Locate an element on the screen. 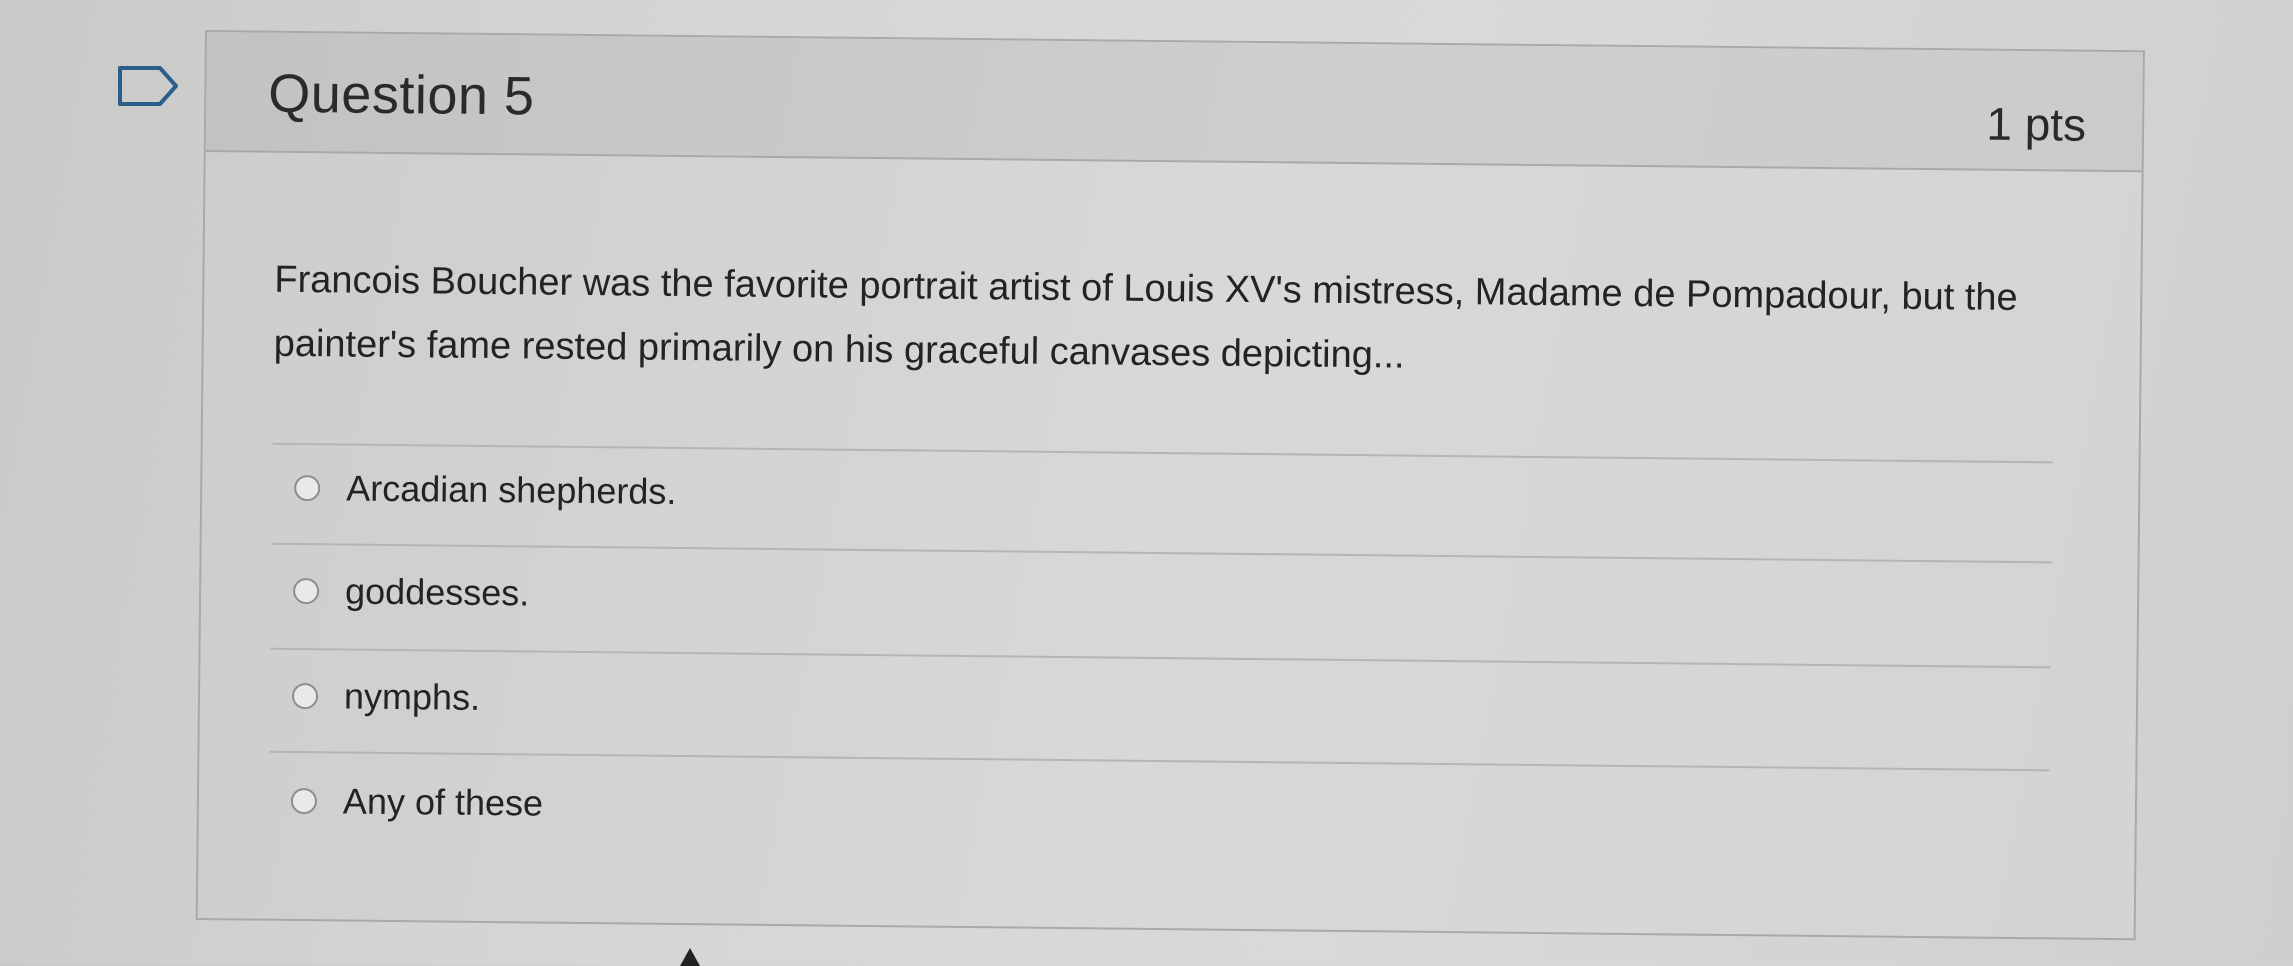  answer-option-3: nymphs. is located at coordinates (386, 697).